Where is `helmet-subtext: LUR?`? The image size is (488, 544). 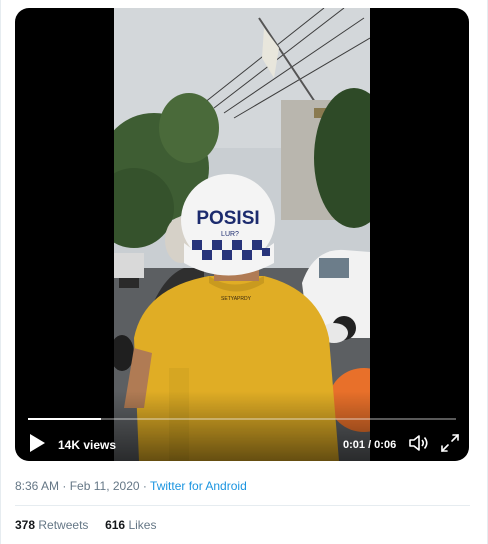
helmet-subtext: LUR? is located at coordinates (230, 234).